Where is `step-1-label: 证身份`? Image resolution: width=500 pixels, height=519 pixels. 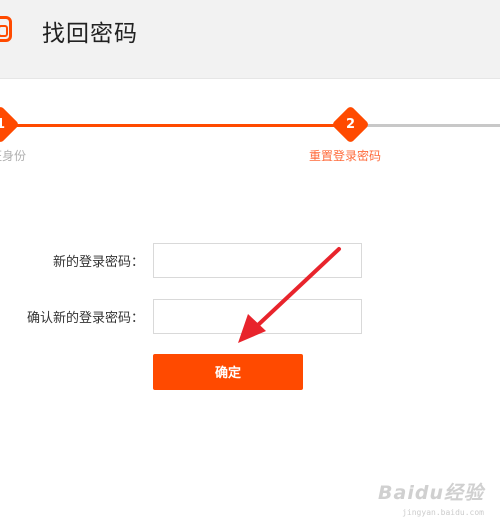
step-1-label: 证身份 is located at coordinates (13, 156).